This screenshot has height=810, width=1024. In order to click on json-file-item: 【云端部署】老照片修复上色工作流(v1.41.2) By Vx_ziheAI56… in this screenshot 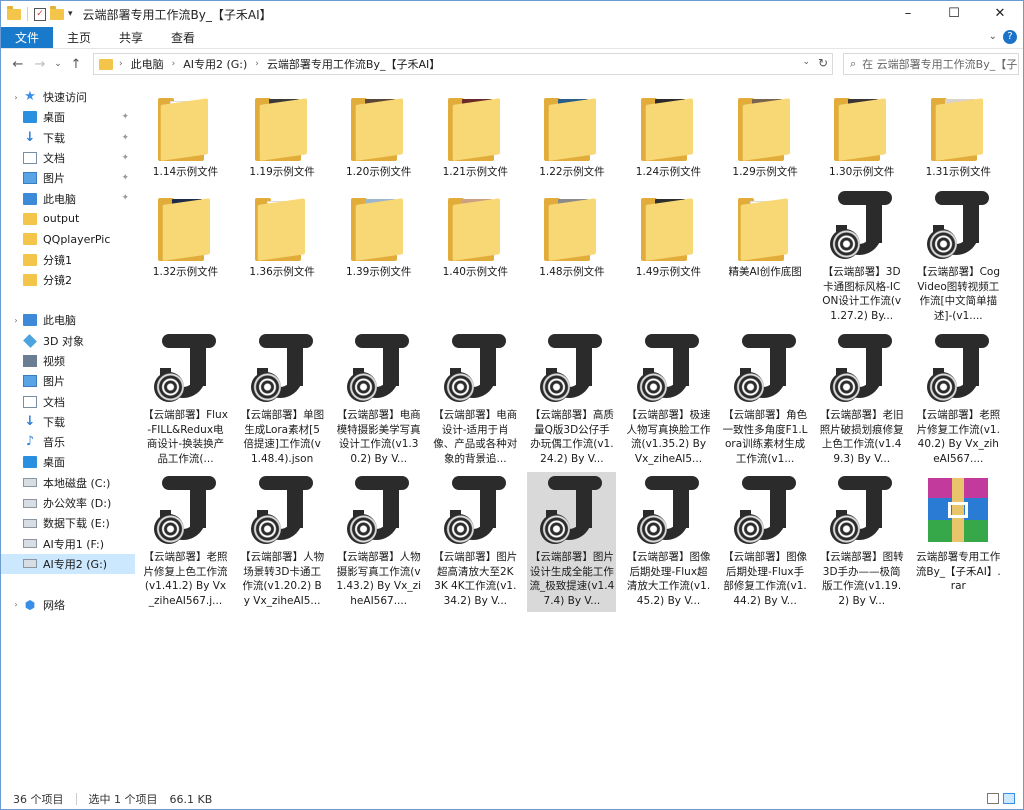, I will do `click(185, 542)`.